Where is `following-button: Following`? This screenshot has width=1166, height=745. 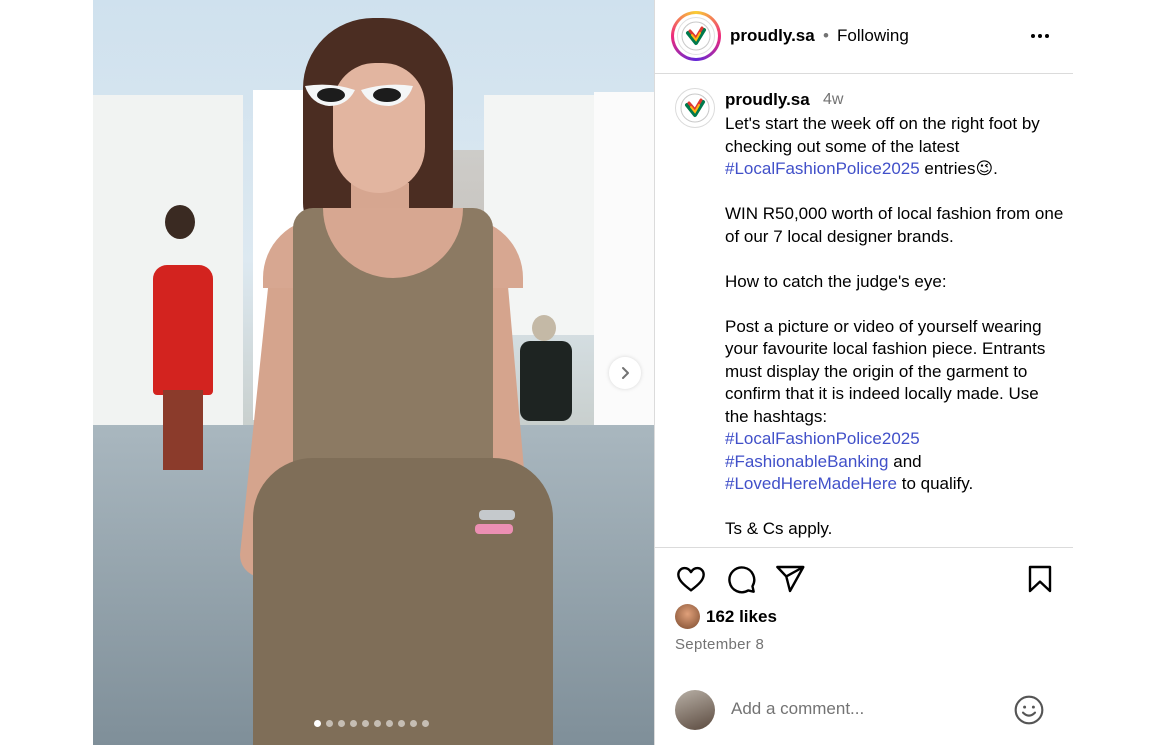
following-button: Following is located at coordinates (873, 36).